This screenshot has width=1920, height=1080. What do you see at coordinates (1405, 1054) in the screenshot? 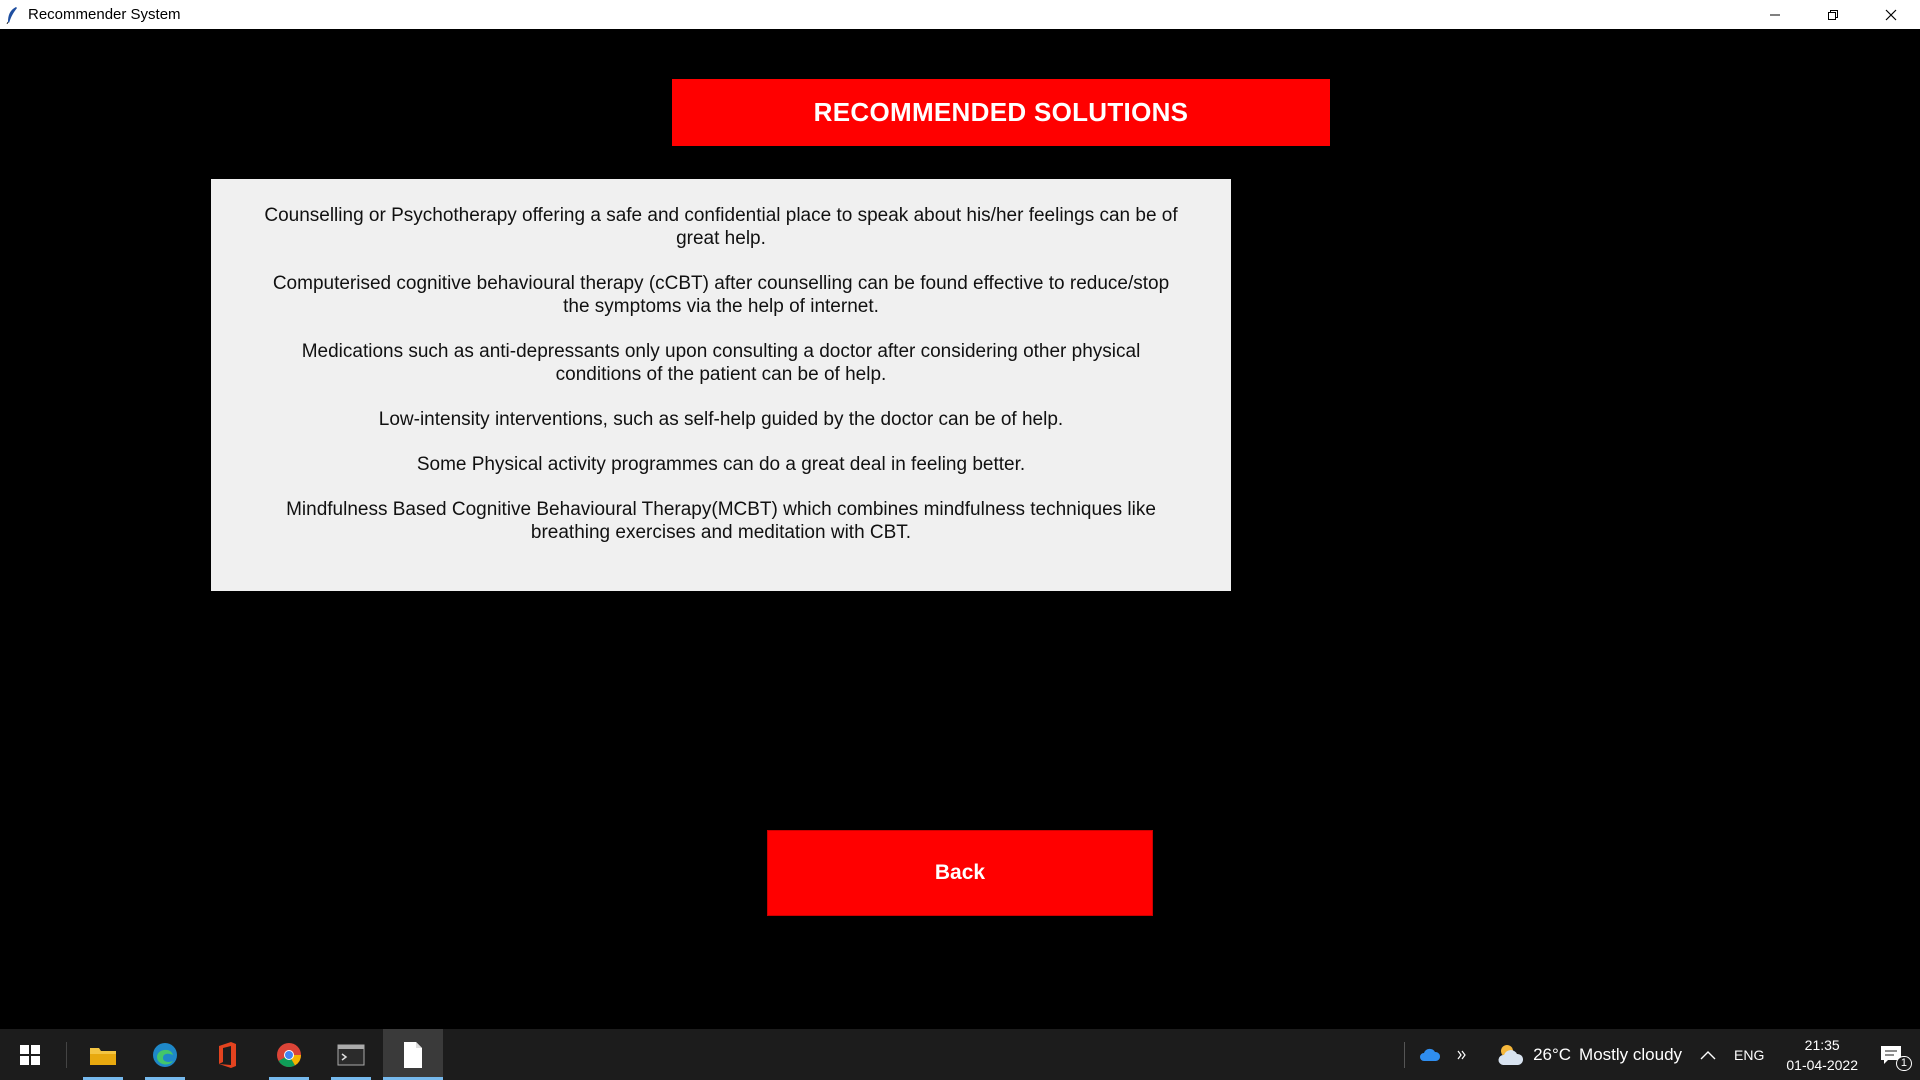
I see `tray-separator` at bounding box center [1405, 1054].